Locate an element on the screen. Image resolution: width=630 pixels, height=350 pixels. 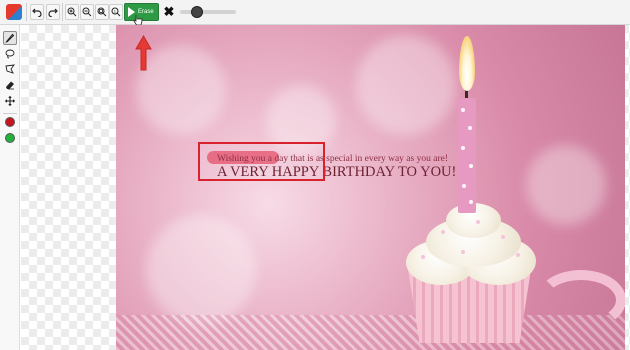
lasso-icon is located at coordinates (10, 54).